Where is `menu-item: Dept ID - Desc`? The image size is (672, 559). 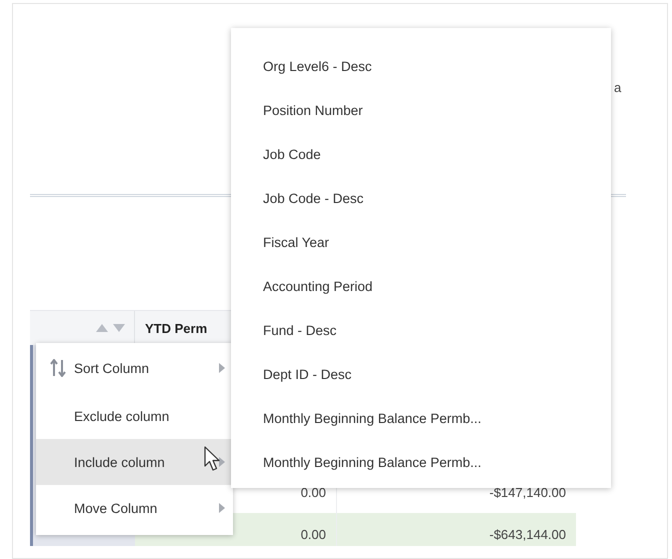
menu-item: Dept ID - Desc is located at coordinates (421, 374).